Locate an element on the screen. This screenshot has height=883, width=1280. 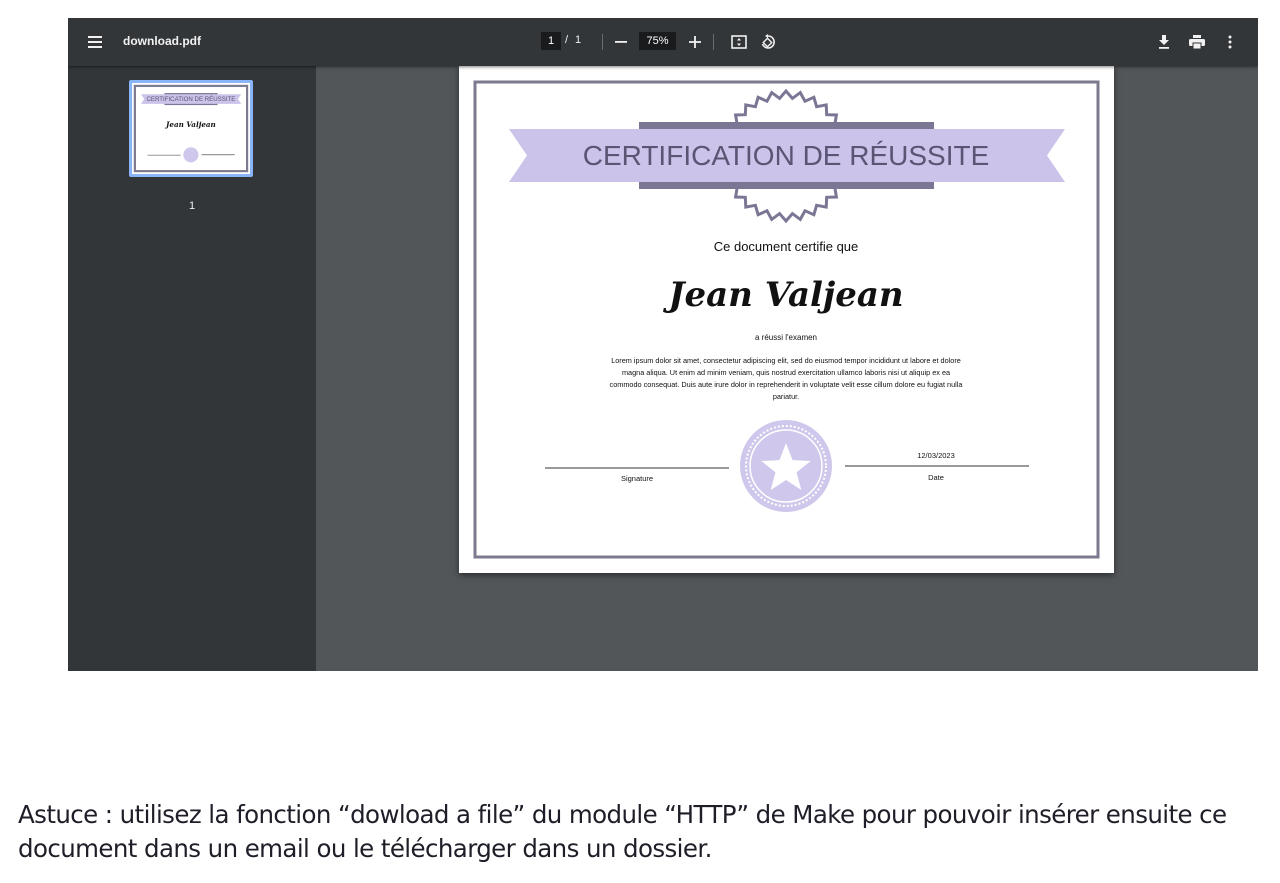
ribbon-top-bar is located at coordinates (786, 125).